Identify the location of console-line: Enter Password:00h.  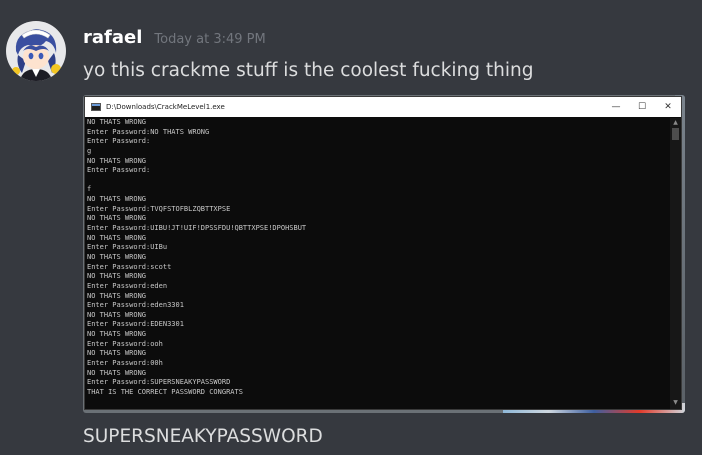
(125, 363).